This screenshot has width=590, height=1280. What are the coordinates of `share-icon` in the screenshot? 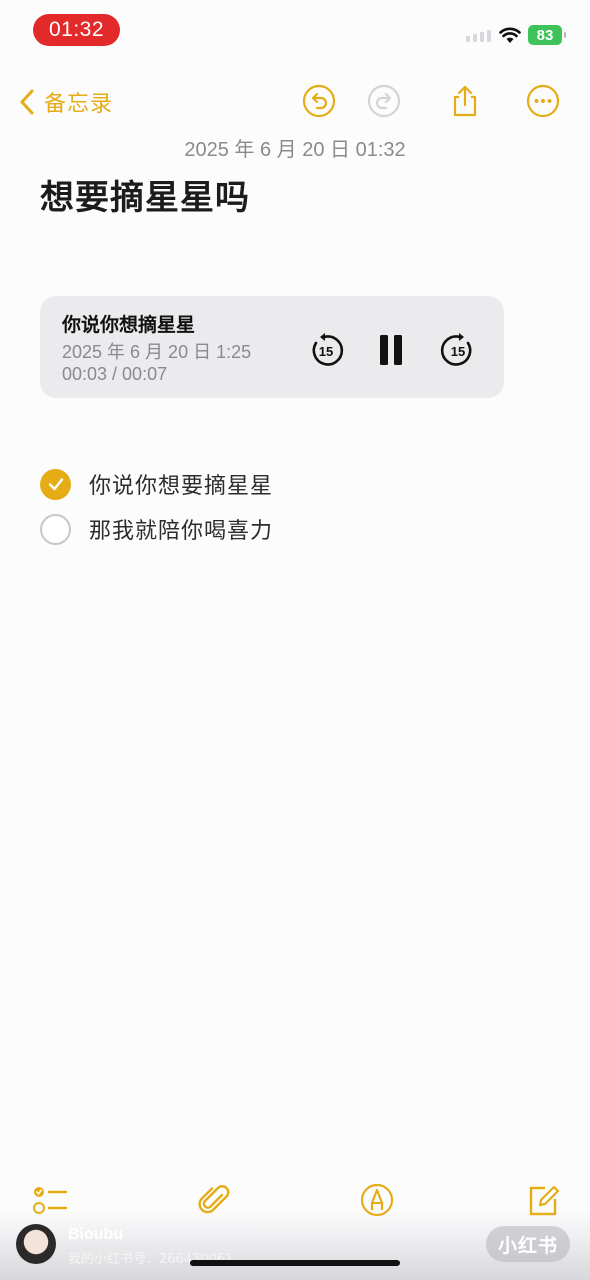 It's located at (465, 101).